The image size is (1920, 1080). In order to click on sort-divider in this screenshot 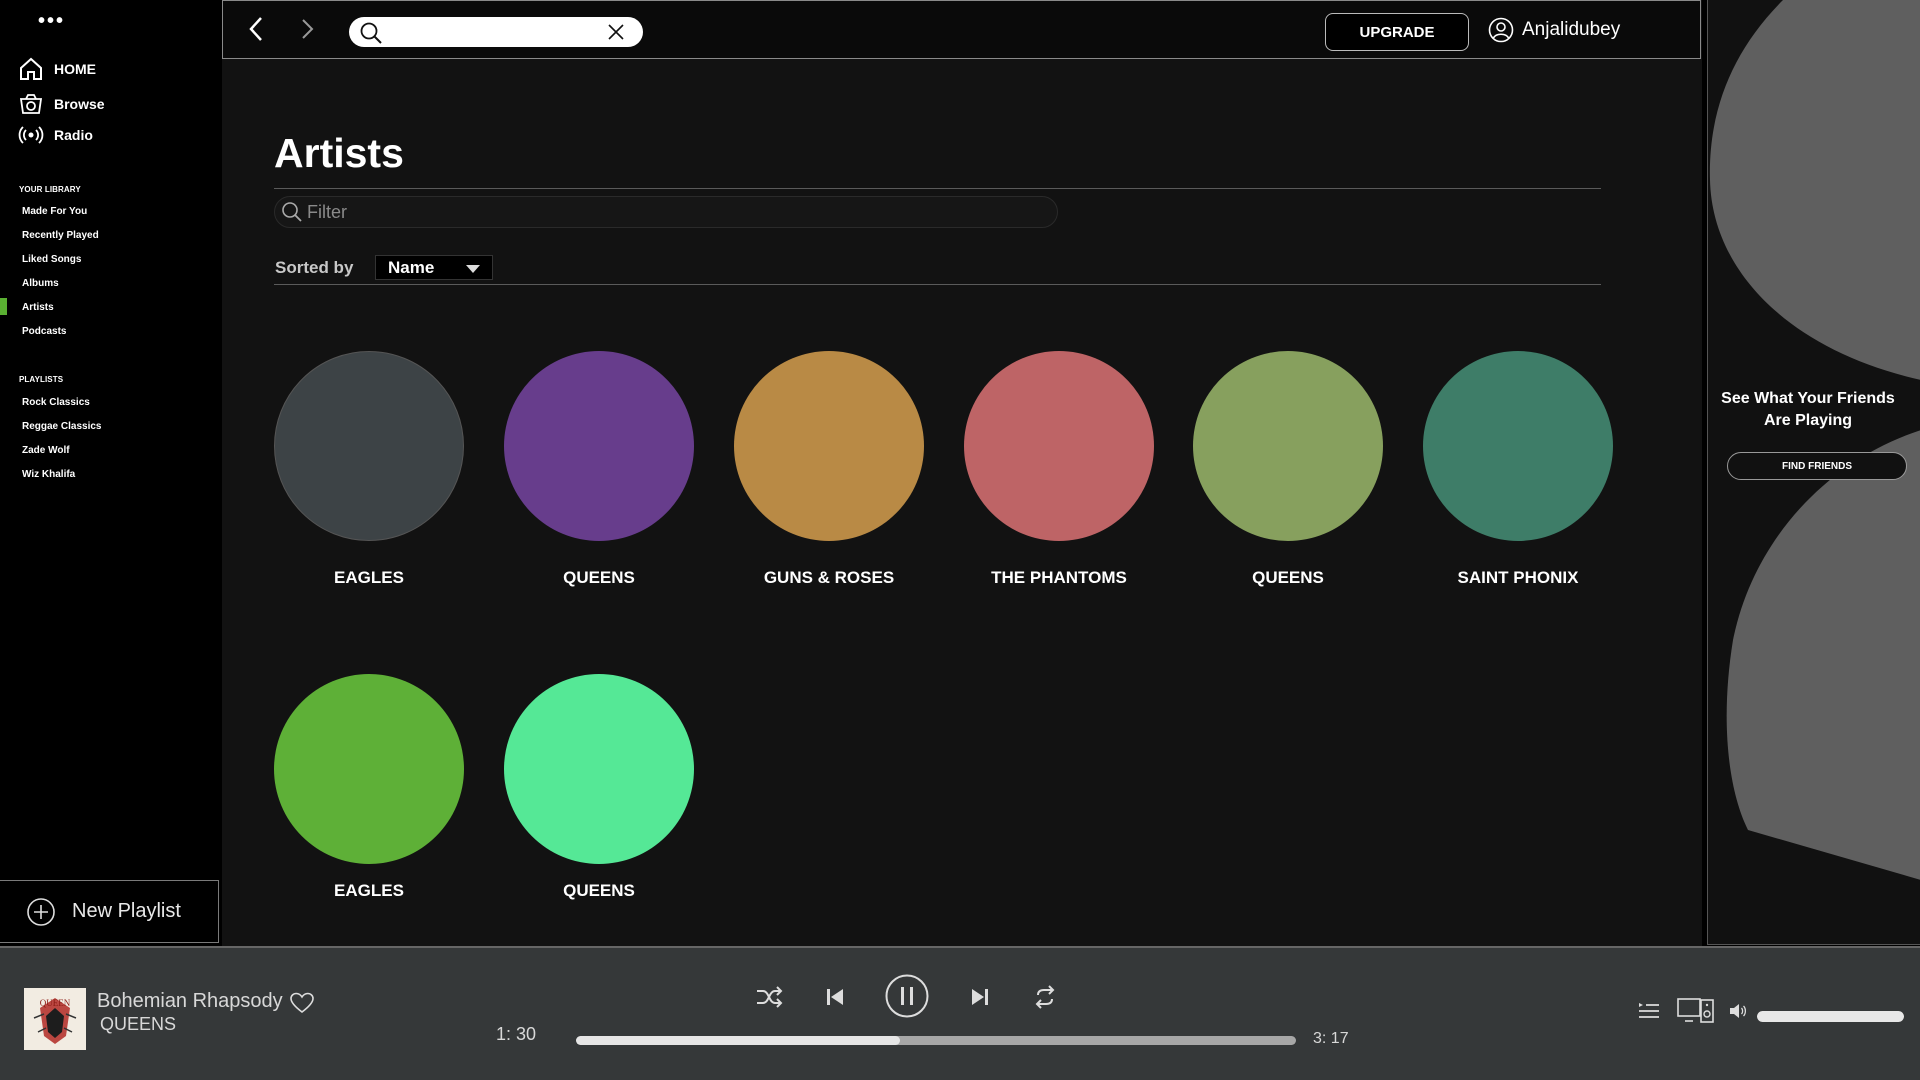, I will do `click(937, 284)`.